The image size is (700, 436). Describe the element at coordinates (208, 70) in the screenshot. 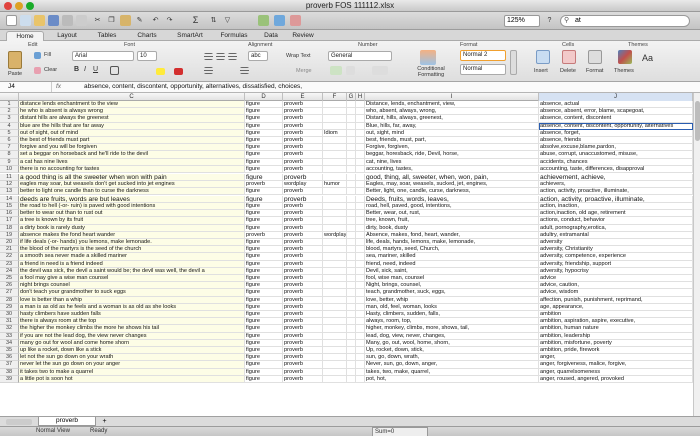

I see `align-justify-icon` at that location.